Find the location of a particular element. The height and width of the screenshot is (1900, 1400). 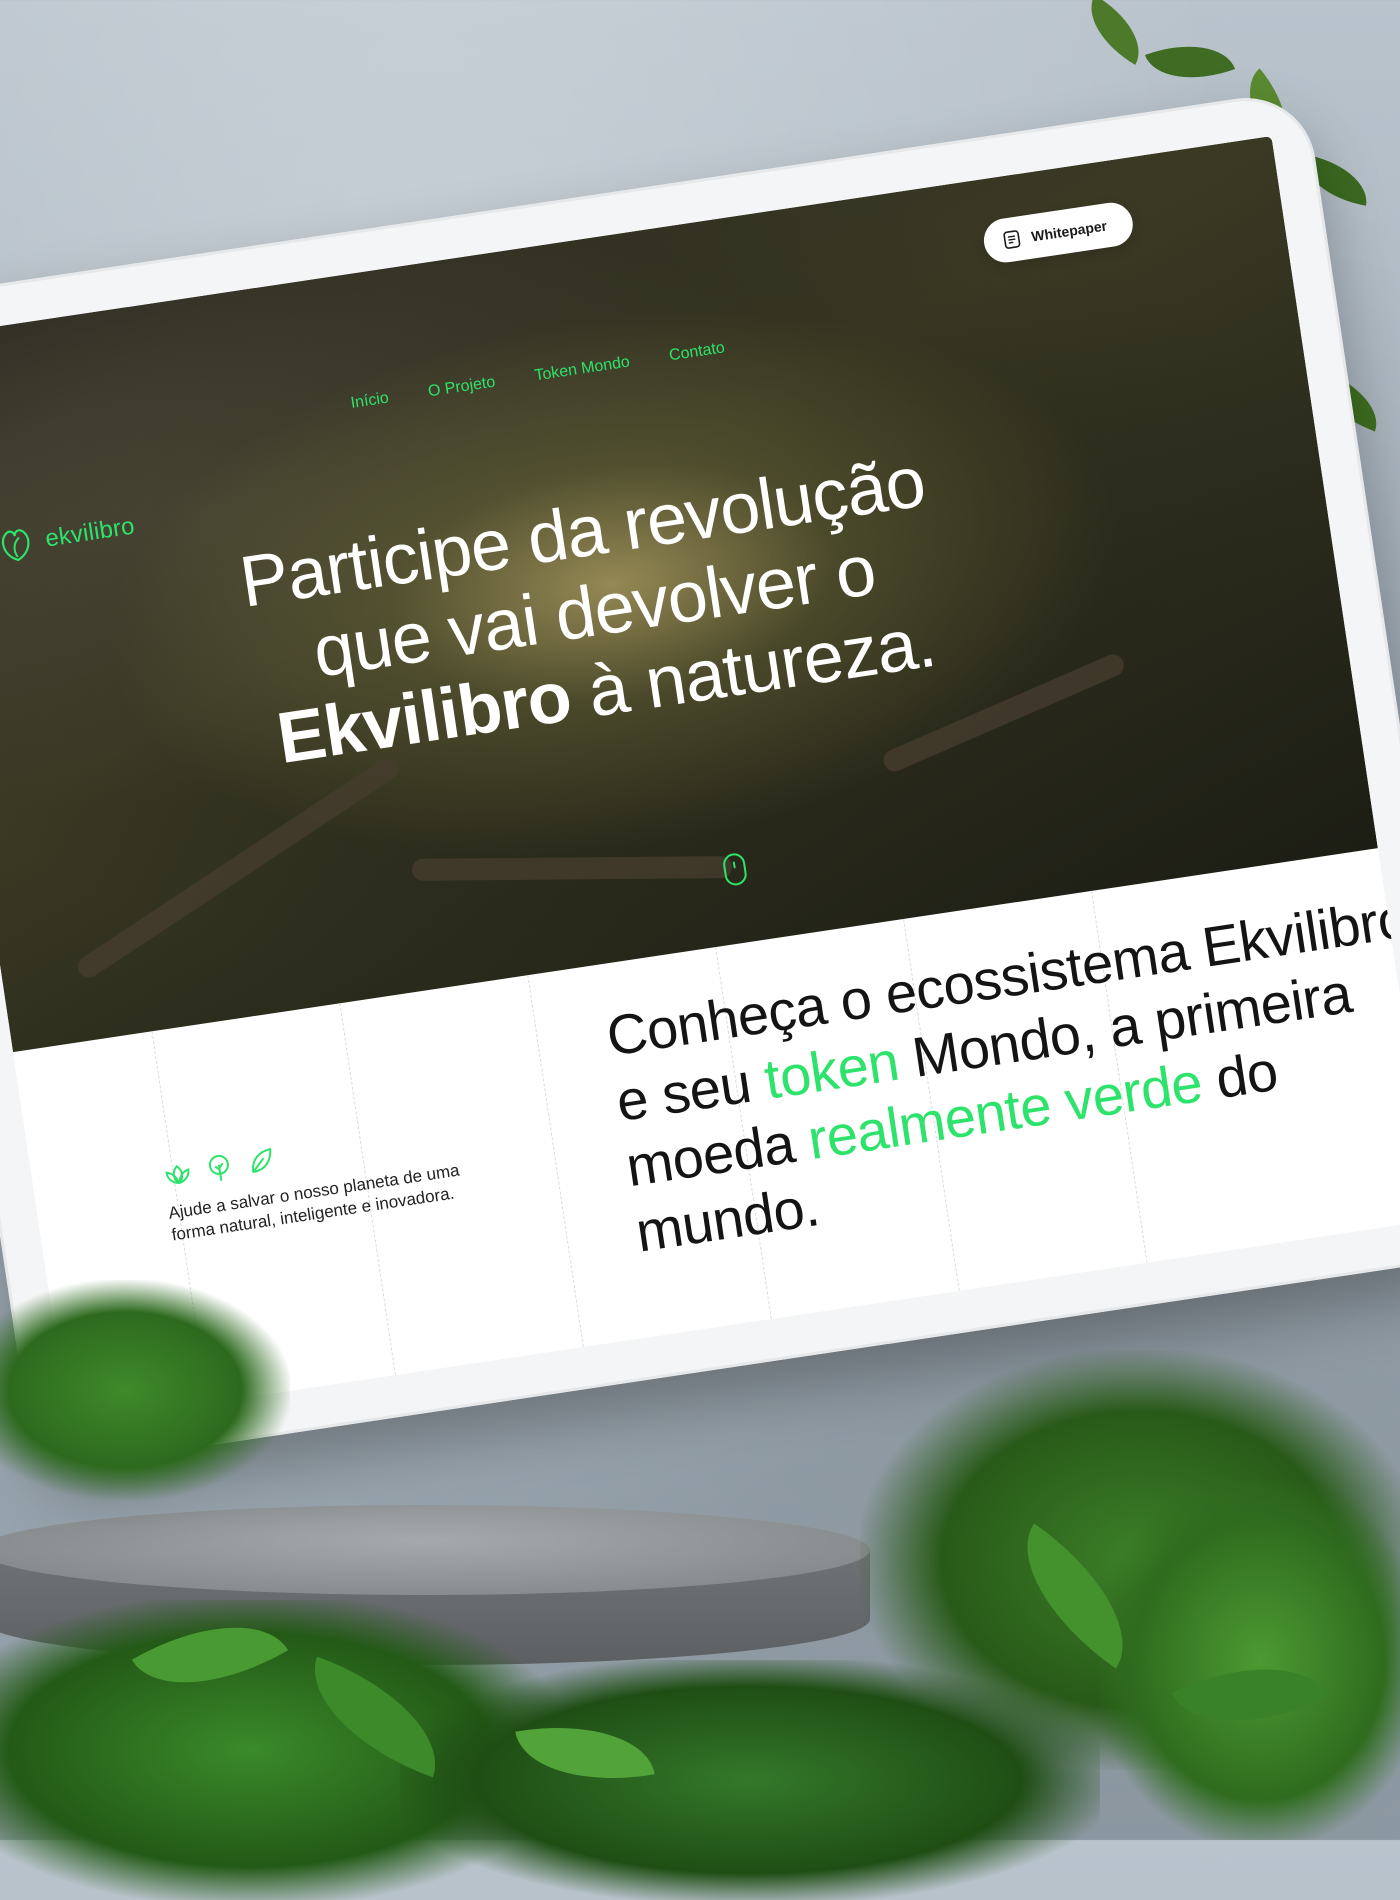

document-icon is located at coordinates (1012, 239).